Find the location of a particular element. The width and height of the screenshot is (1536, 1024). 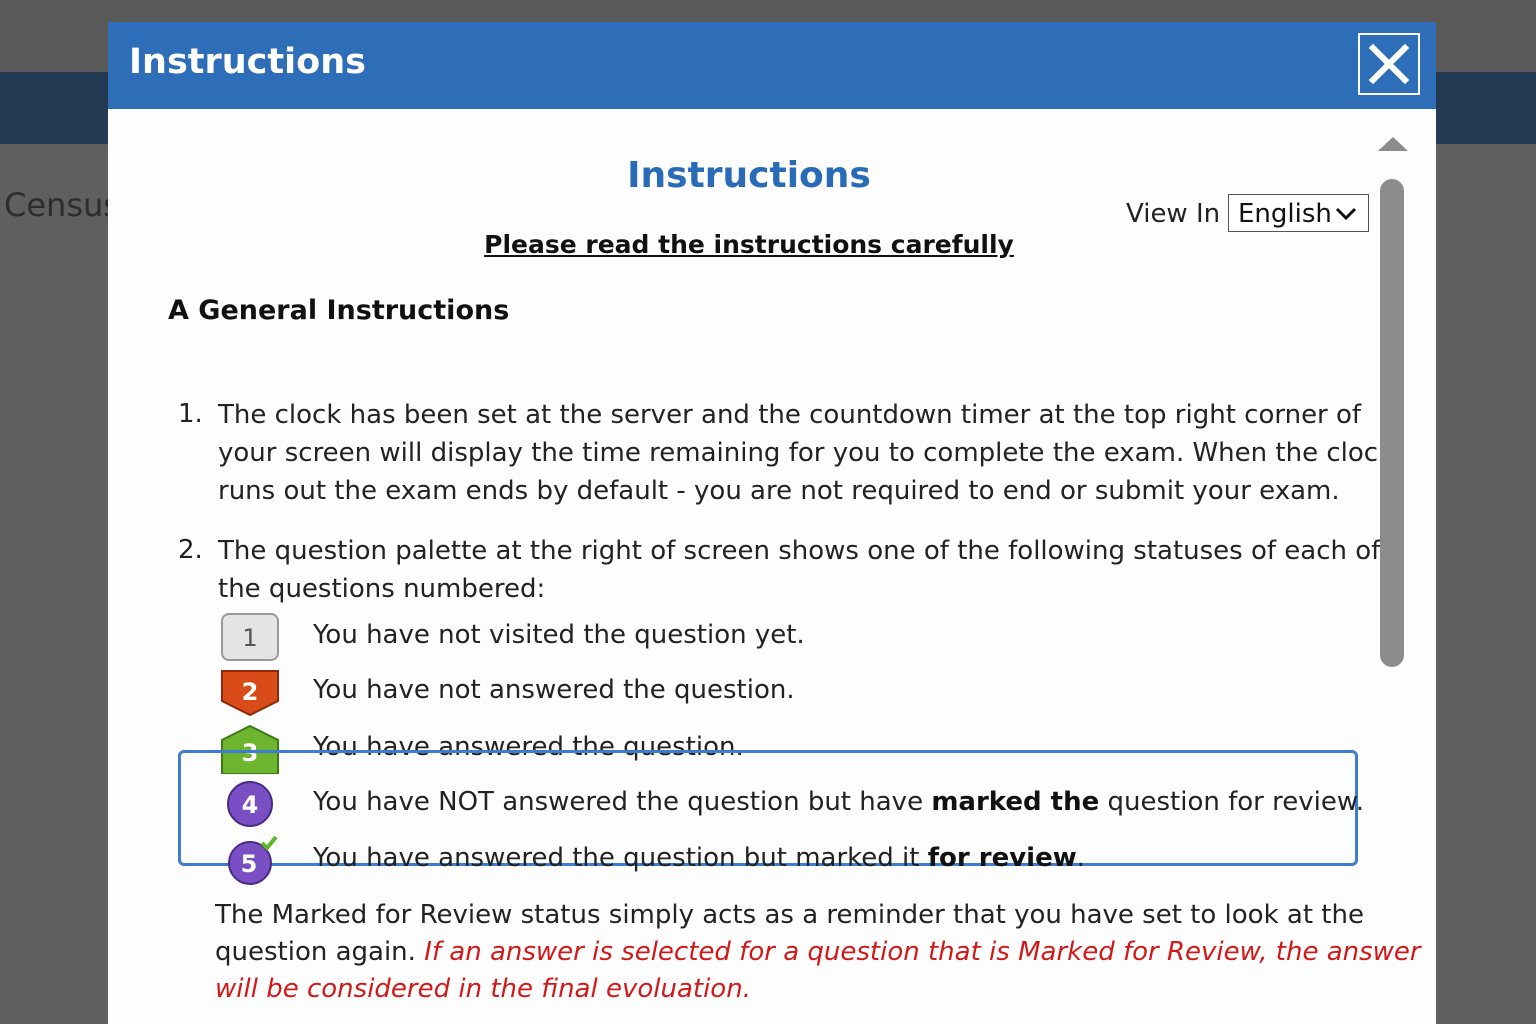

modal-title: Instructions is located at coordinates (247, 62).